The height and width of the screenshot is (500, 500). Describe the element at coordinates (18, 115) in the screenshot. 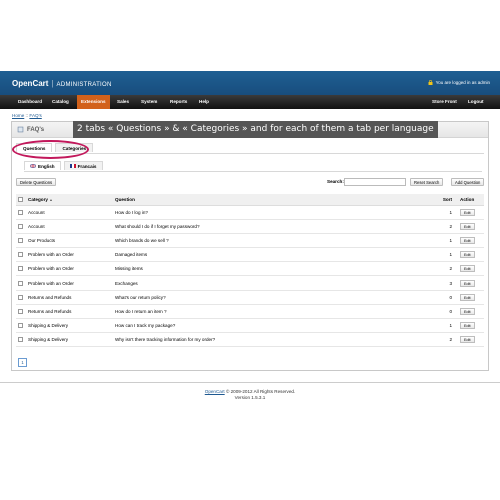

I see `breadcrumb-home: Home` at that location.